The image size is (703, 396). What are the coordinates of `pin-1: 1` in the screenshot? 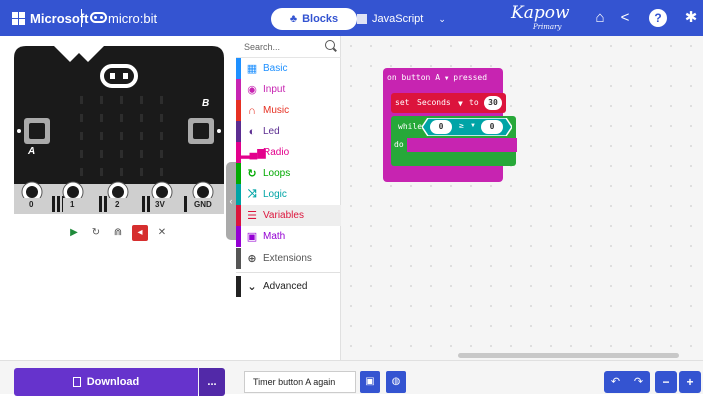 It's located at (72, 204).